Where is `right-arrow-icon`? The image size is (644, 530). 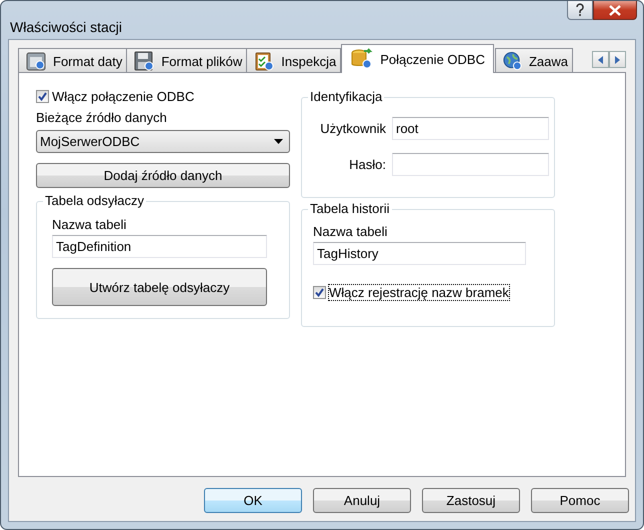
right-arrow-icon is located at coordinates (617, 60).